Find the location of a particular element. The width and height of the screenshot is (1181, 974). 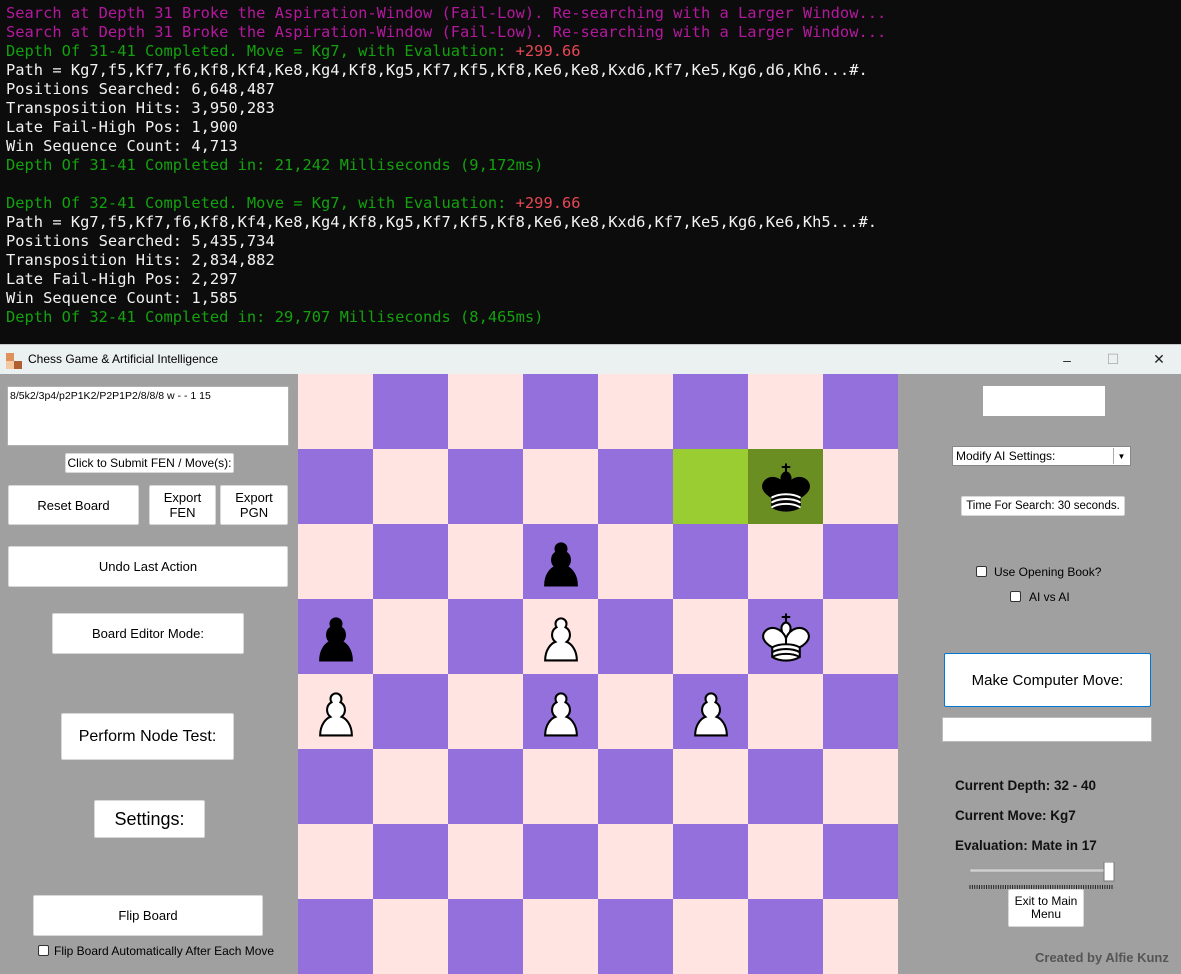

square-g1 is located at coordinates (785, 936).